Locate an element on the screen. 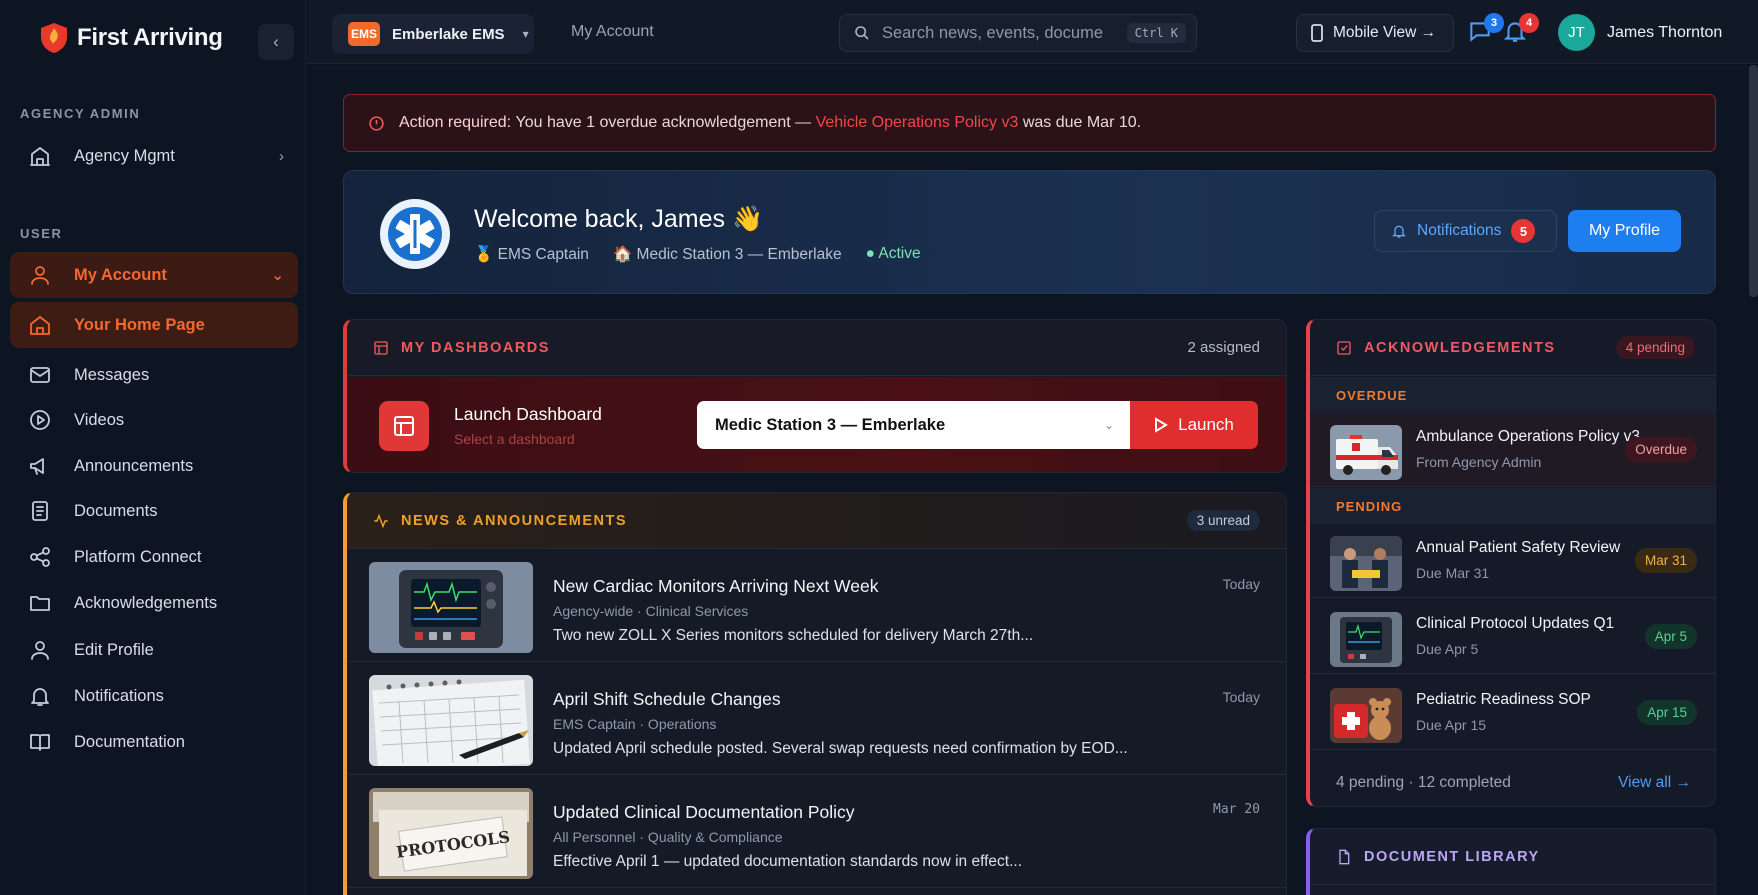  sidebar-item-label: Notifications is located at coordinates (119, 695).